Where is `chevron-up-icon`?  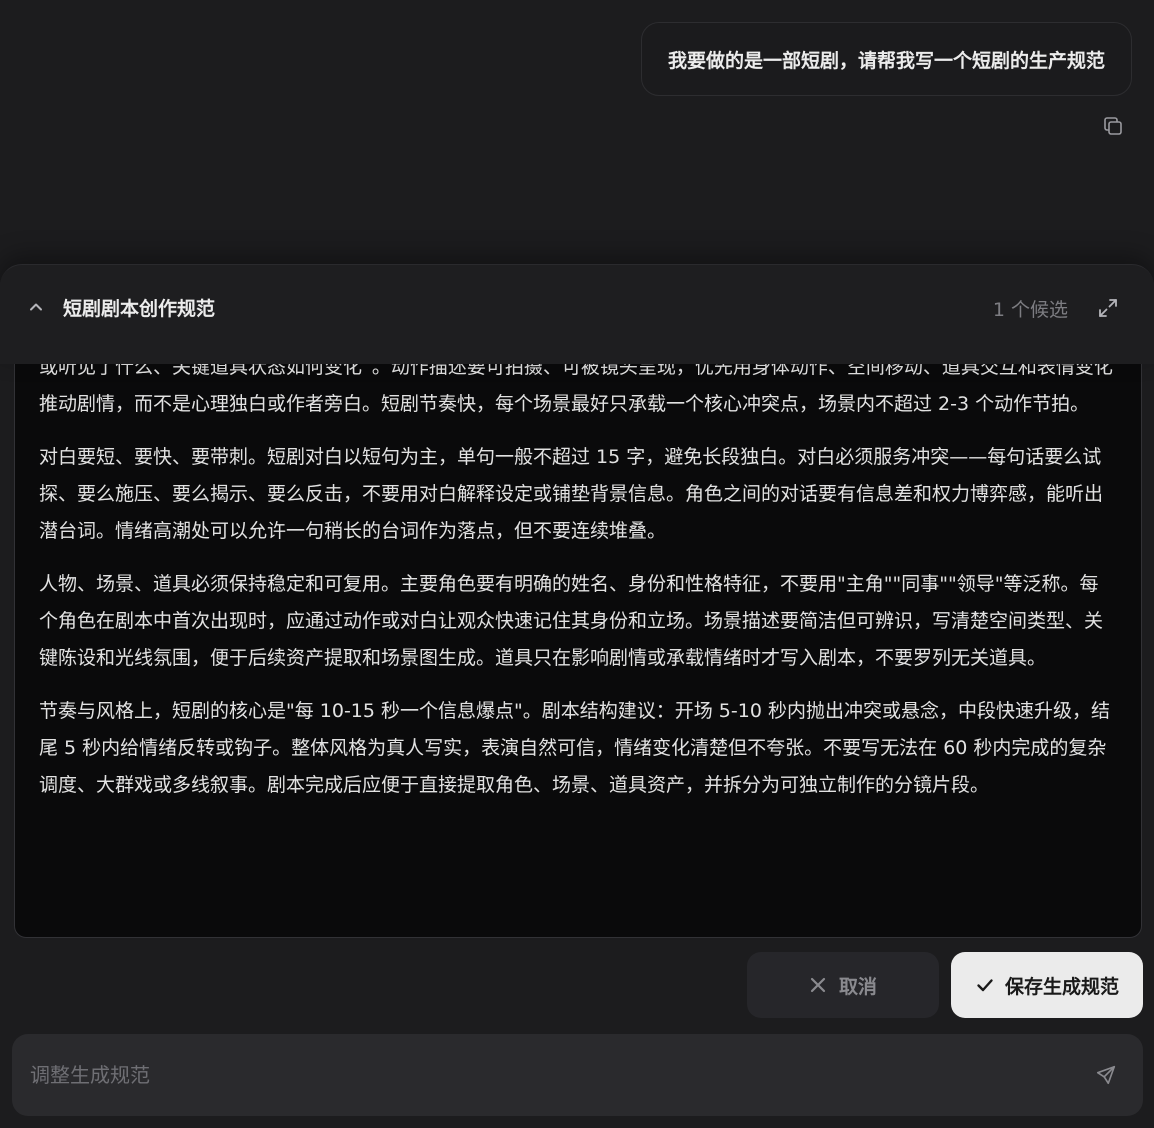
chevron-up-icon is located at coordinates (36, 307).